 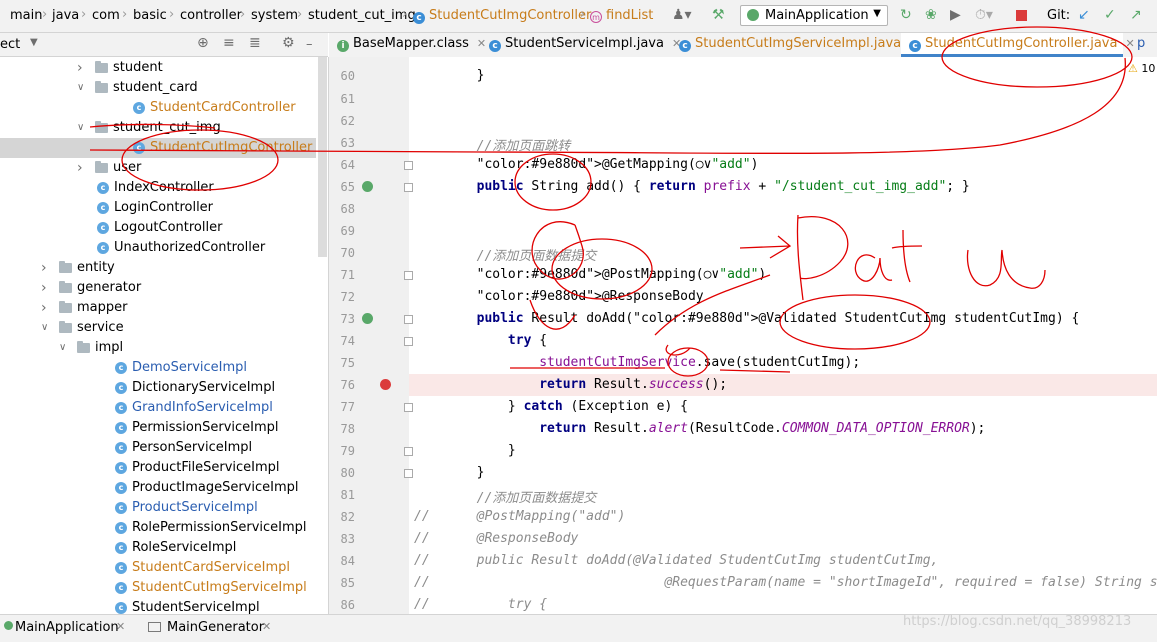 I want to click on code-line: "color:#9e880d">@PostMapping(○∨"add"), so click(x=590, y=274).